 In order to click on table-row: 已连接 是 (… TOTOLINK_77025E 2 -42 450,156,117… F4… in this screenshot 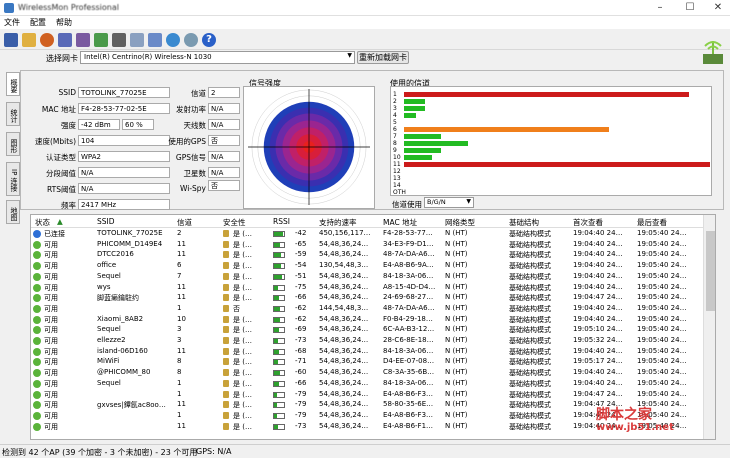, I will do `click(367, 234)`.